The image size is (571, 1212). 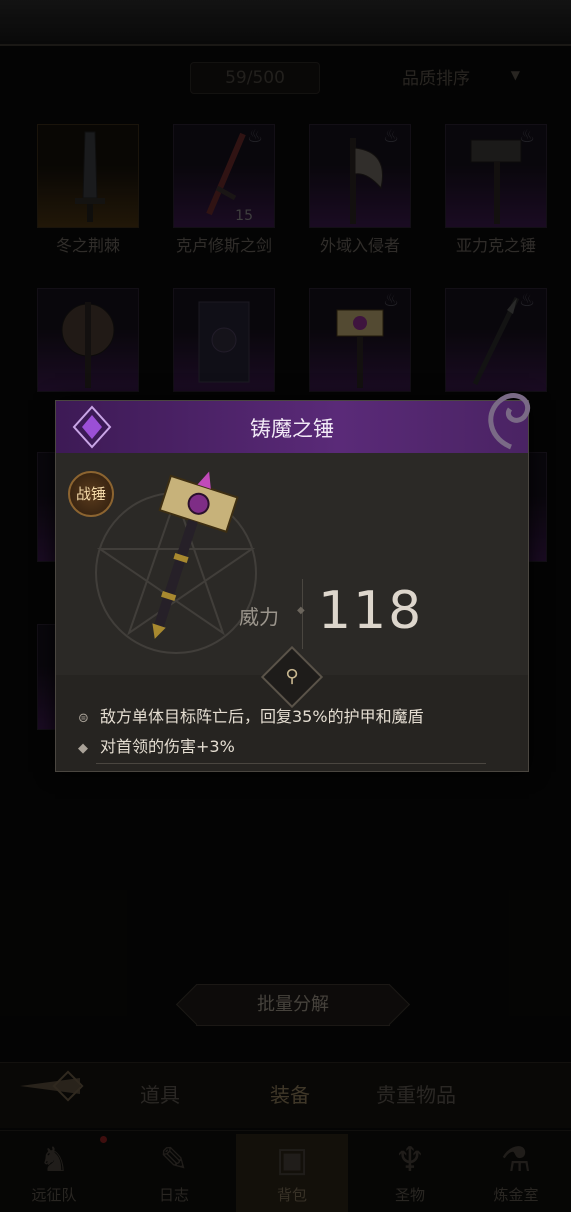 What do you see at coordinates (173, 1195) in the screenshot?
I see `nav-label: 日志` at bounding box center [173, 1195].